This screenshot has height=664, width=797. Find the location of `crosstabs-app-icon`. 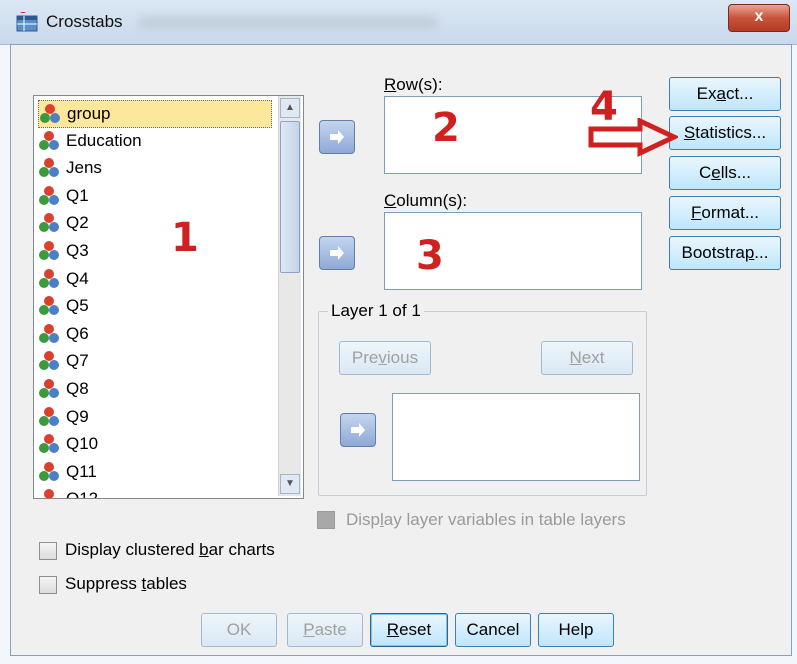

crosstabs-app-icon is located at coordinates (27, 22).